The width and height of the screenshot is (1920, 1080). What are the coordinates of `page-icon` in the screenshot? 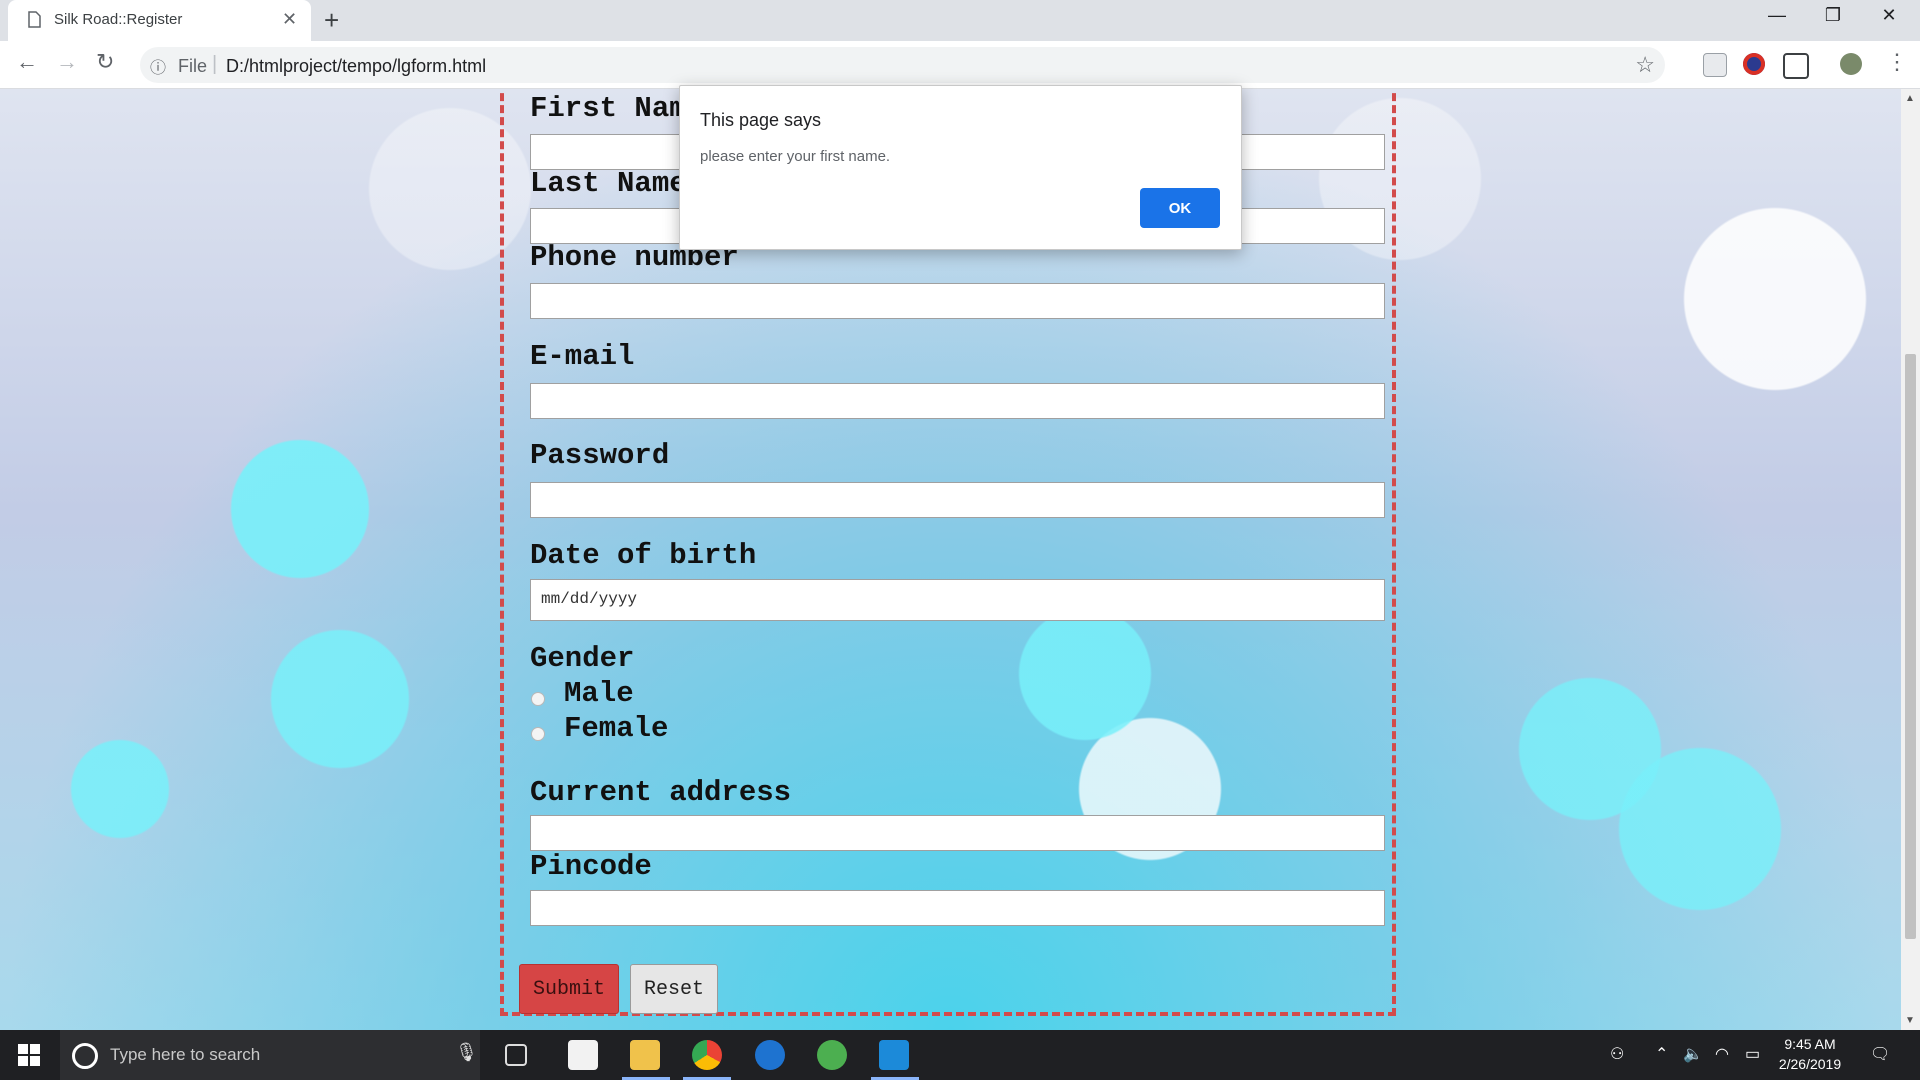 It's located at (34, 19).